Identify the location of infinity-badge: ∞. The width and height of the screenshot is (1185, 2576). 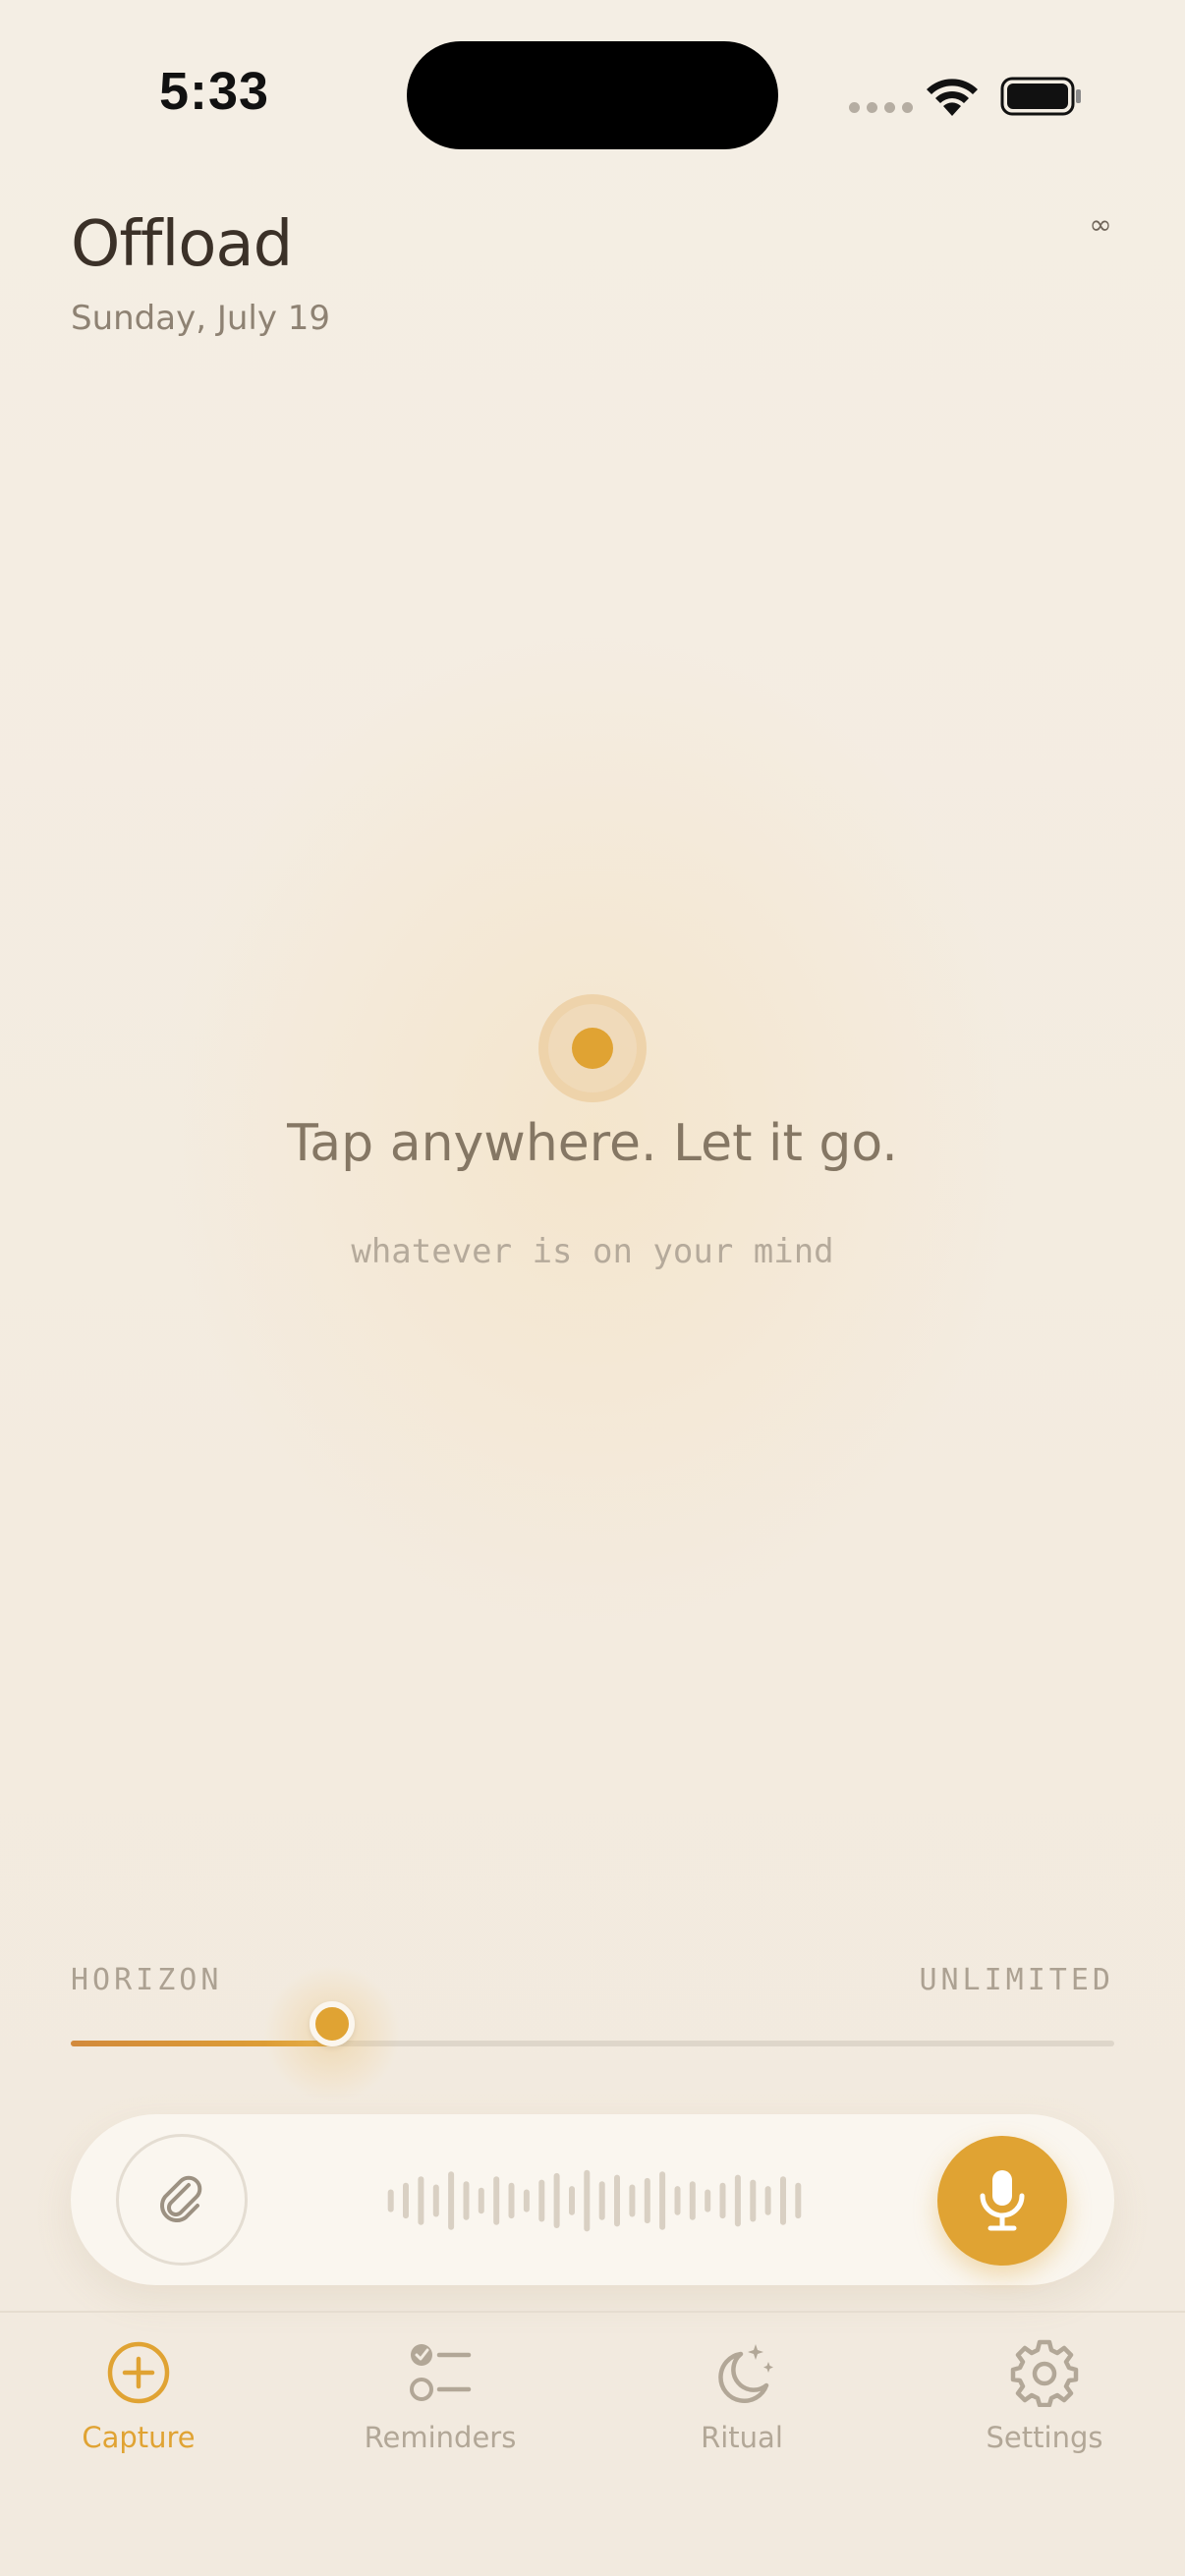
(1100, 224).